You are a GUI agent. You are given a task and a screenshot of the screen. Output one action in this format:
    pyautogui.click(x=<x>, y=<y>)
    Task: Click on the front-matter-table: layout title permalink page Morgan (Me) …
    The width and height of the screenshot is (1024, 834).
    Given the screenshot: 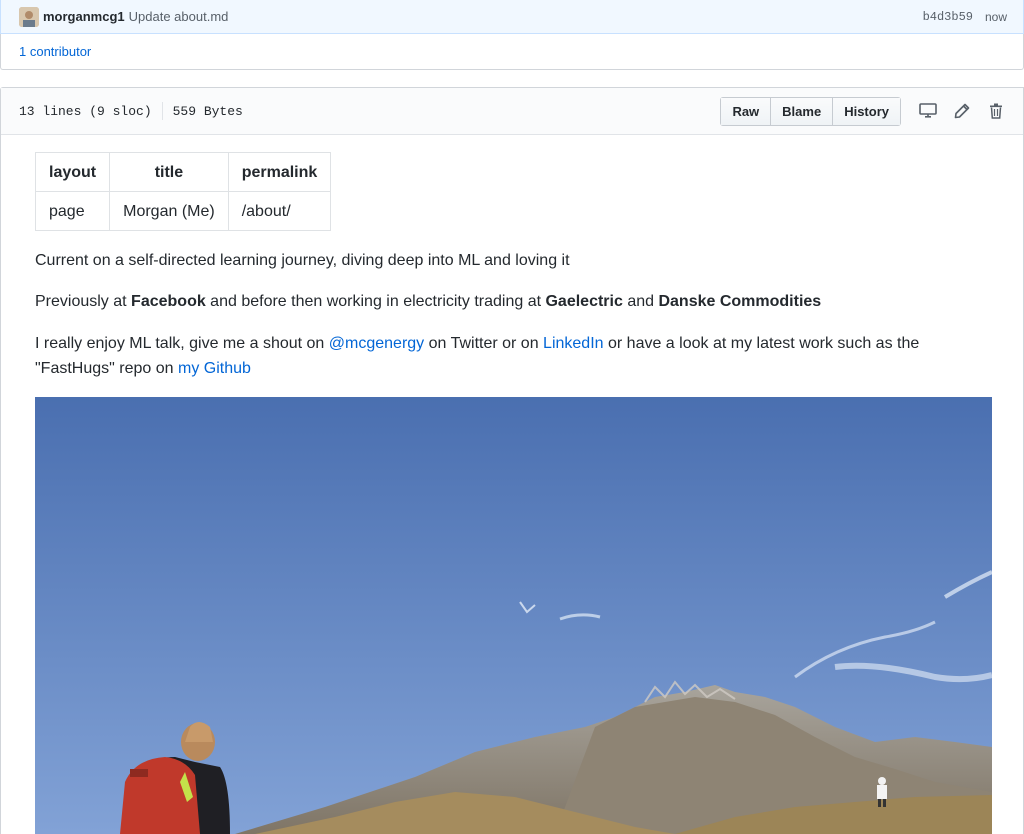 What is the action you would take?
    pyautogui.click(x=183, y=191)
    